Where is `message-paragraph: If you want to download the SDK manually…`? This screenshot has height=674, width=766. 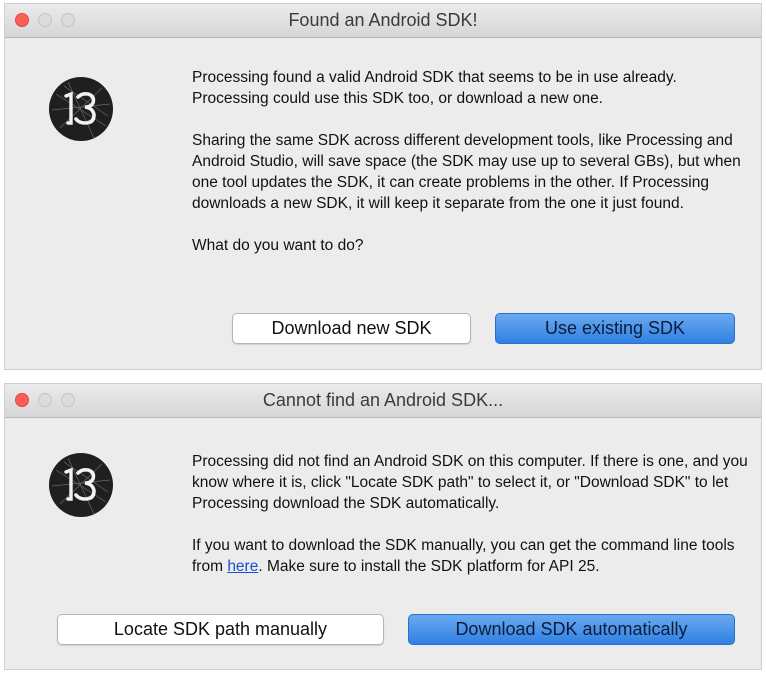 message-paragraph: If you want to download the SDK manually… is located at coordinates (472, 556).